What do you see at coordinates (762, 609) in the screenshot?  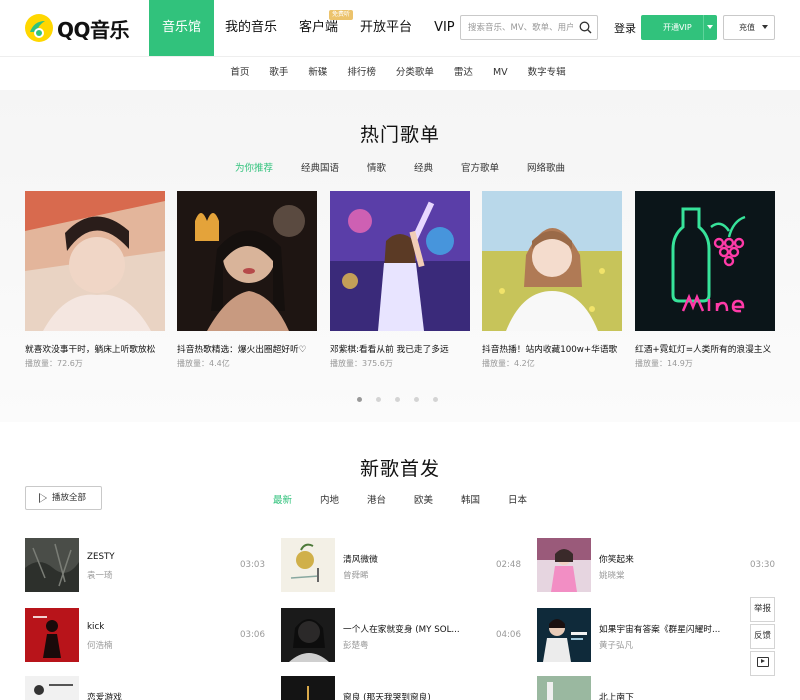 I see `report-button: 举报` at bounding box center [762, 609].